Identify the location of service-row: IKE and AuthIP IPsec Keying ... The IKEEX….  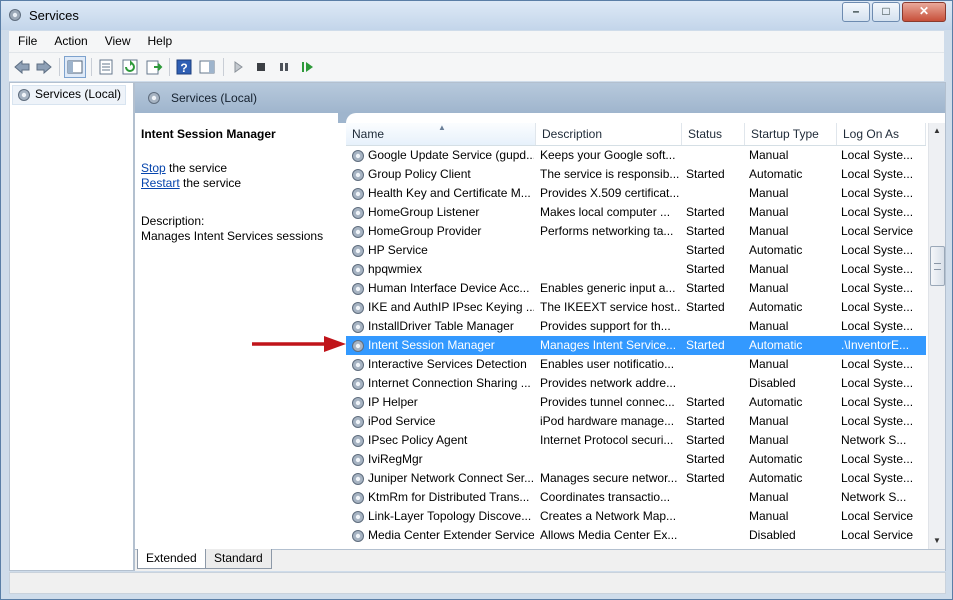
(636, 307).